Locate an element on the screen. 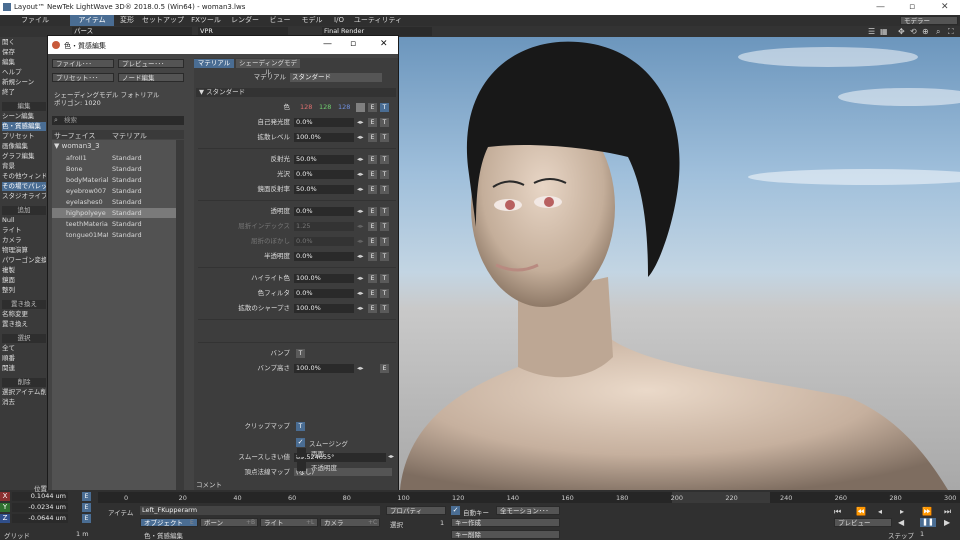 This screenshot has height=540, width=960. sidebar-item: 物理演算 is located at coordinates (24, 250).